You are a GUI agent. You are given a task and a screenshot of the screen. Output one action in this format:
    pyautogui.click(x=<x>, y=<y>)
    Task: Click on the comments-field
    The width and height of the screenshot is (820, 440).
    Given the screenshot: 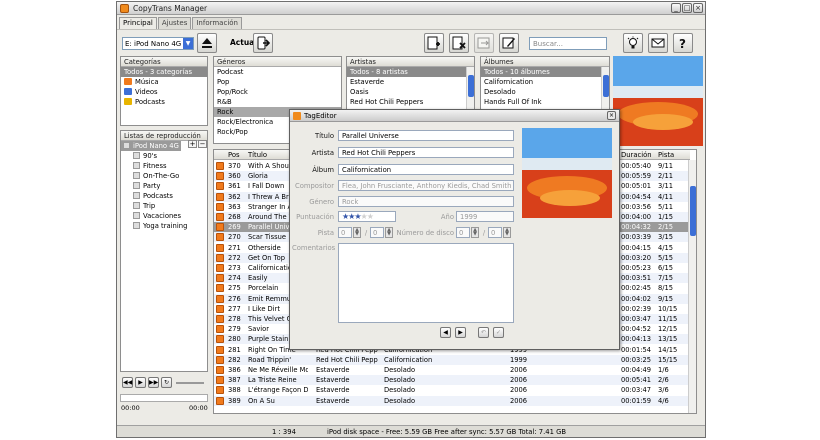 What is the action you would take?
    pyautogui.click(x=426, y=283)
    